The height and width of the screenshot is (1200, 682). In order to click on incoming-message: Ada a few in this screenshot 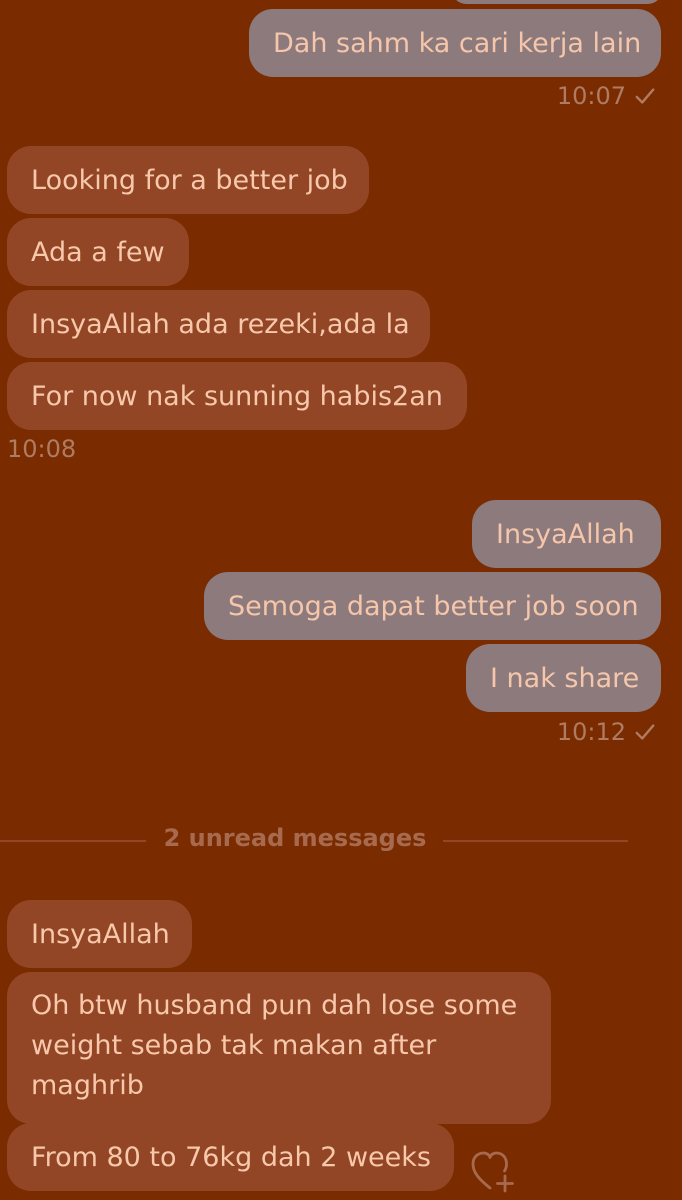, I will do `click(98, 252)`.